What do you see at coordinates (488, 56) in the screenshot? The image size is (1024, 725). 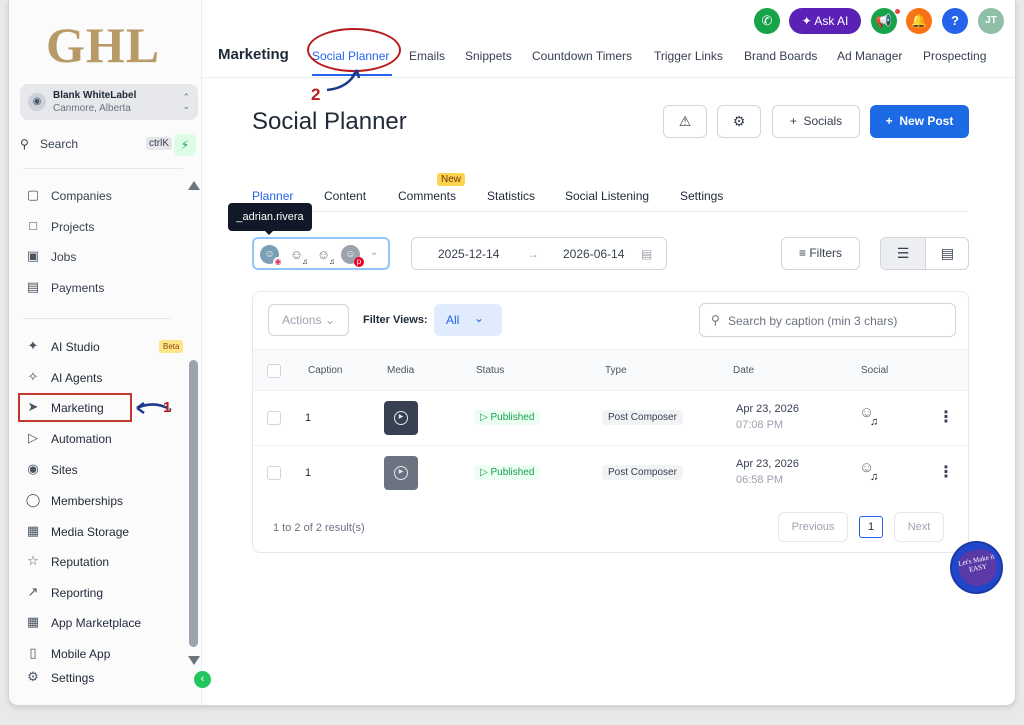 I see `tab-snippets: Snippets` at bounding box center [488, 56].